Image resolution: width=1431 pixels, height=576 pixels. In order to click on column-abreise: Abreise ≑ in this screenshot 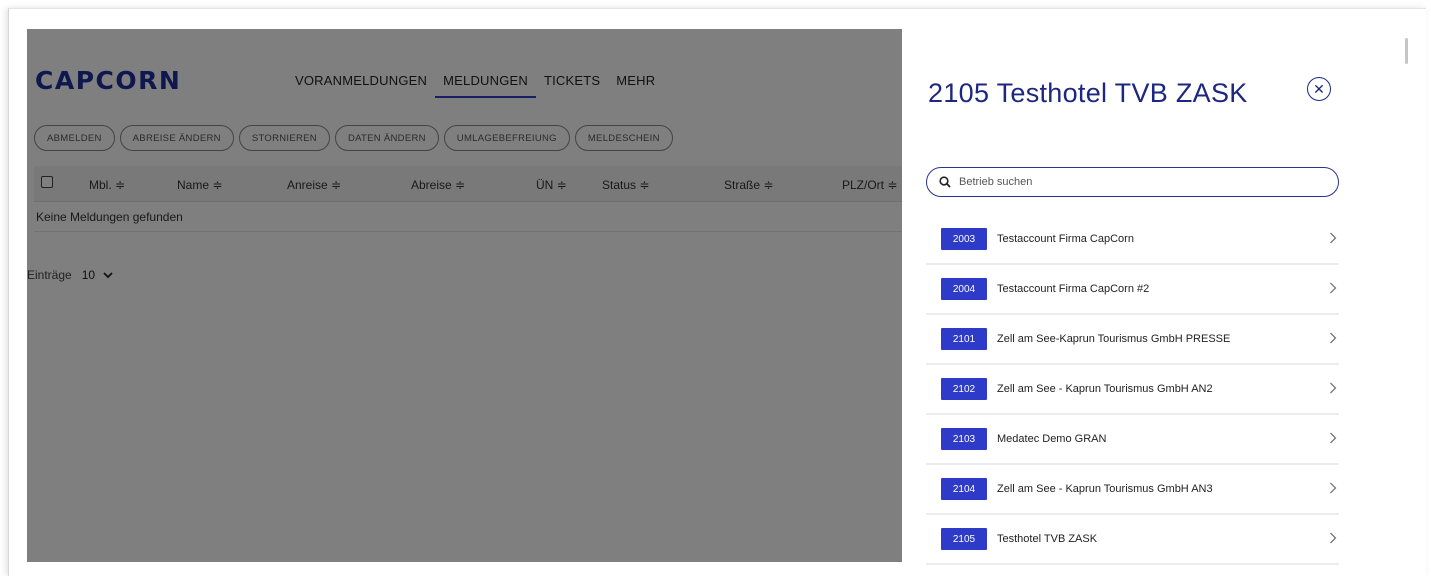, I will do `click(438, 185)`.